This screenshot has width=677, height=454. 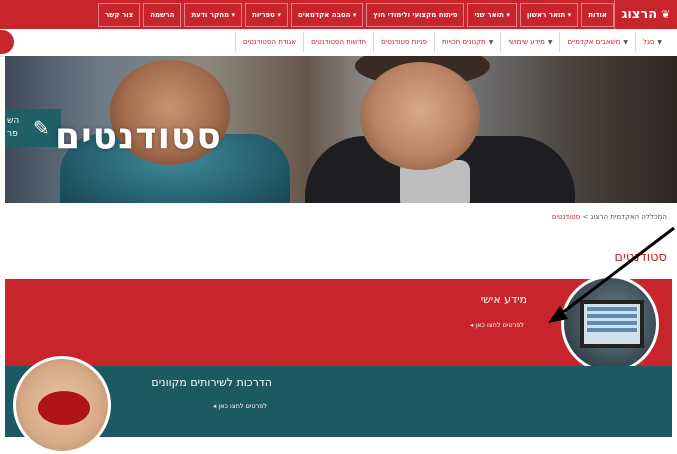 I want to click on arrow-shaft, so click(x=616, y=272).